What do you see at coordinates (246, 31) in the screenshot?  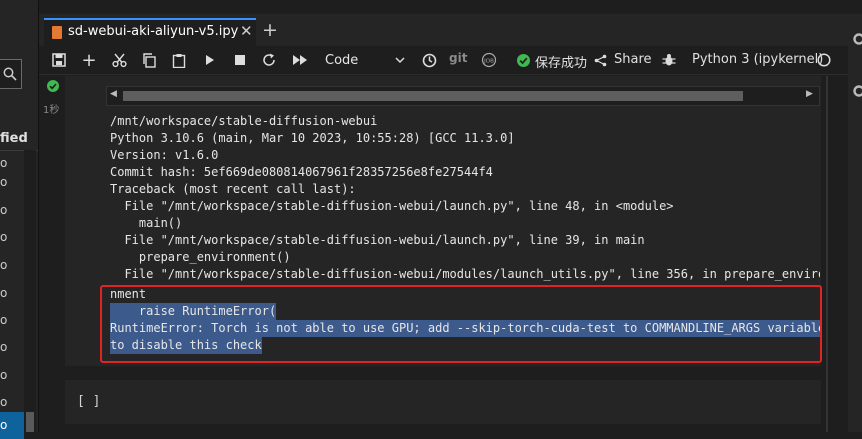 I see `close-icon: ✕` at bounding box center [246, 31].